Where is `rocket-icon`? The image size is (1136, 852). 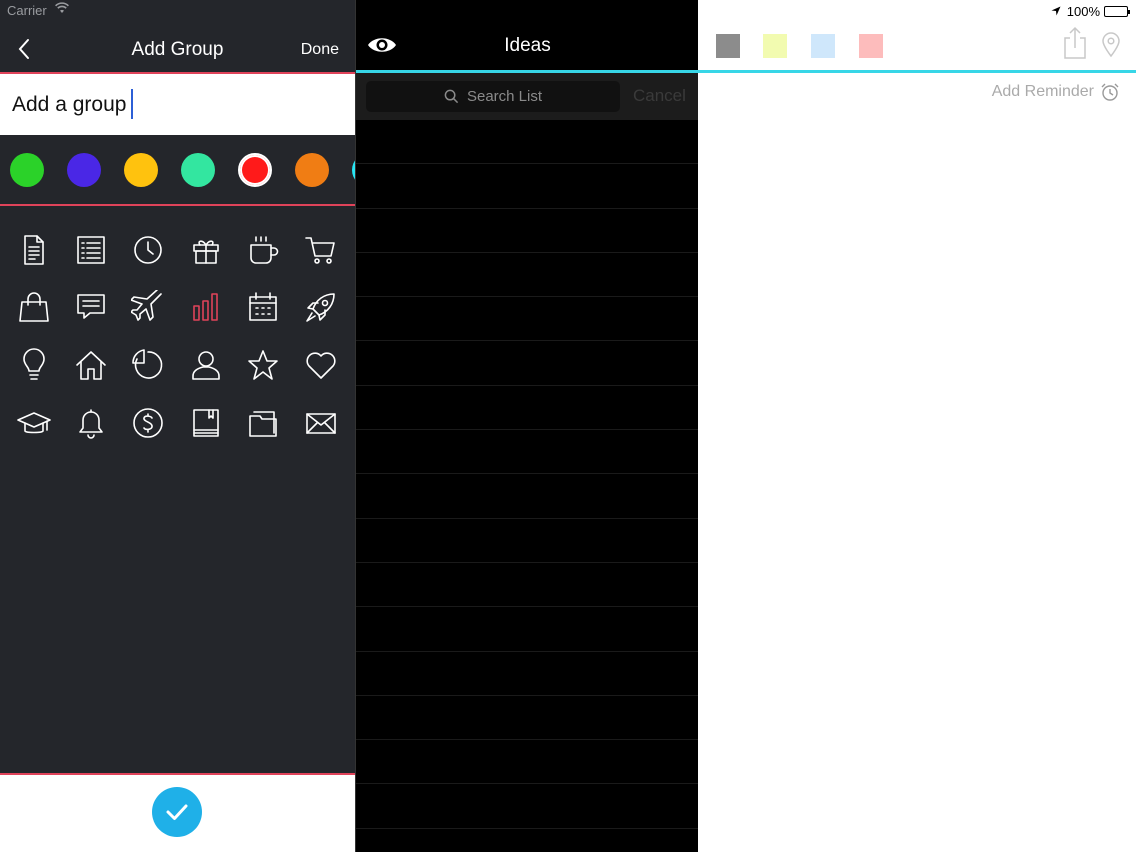 rocket-icon is located at coordinates (321, 307).